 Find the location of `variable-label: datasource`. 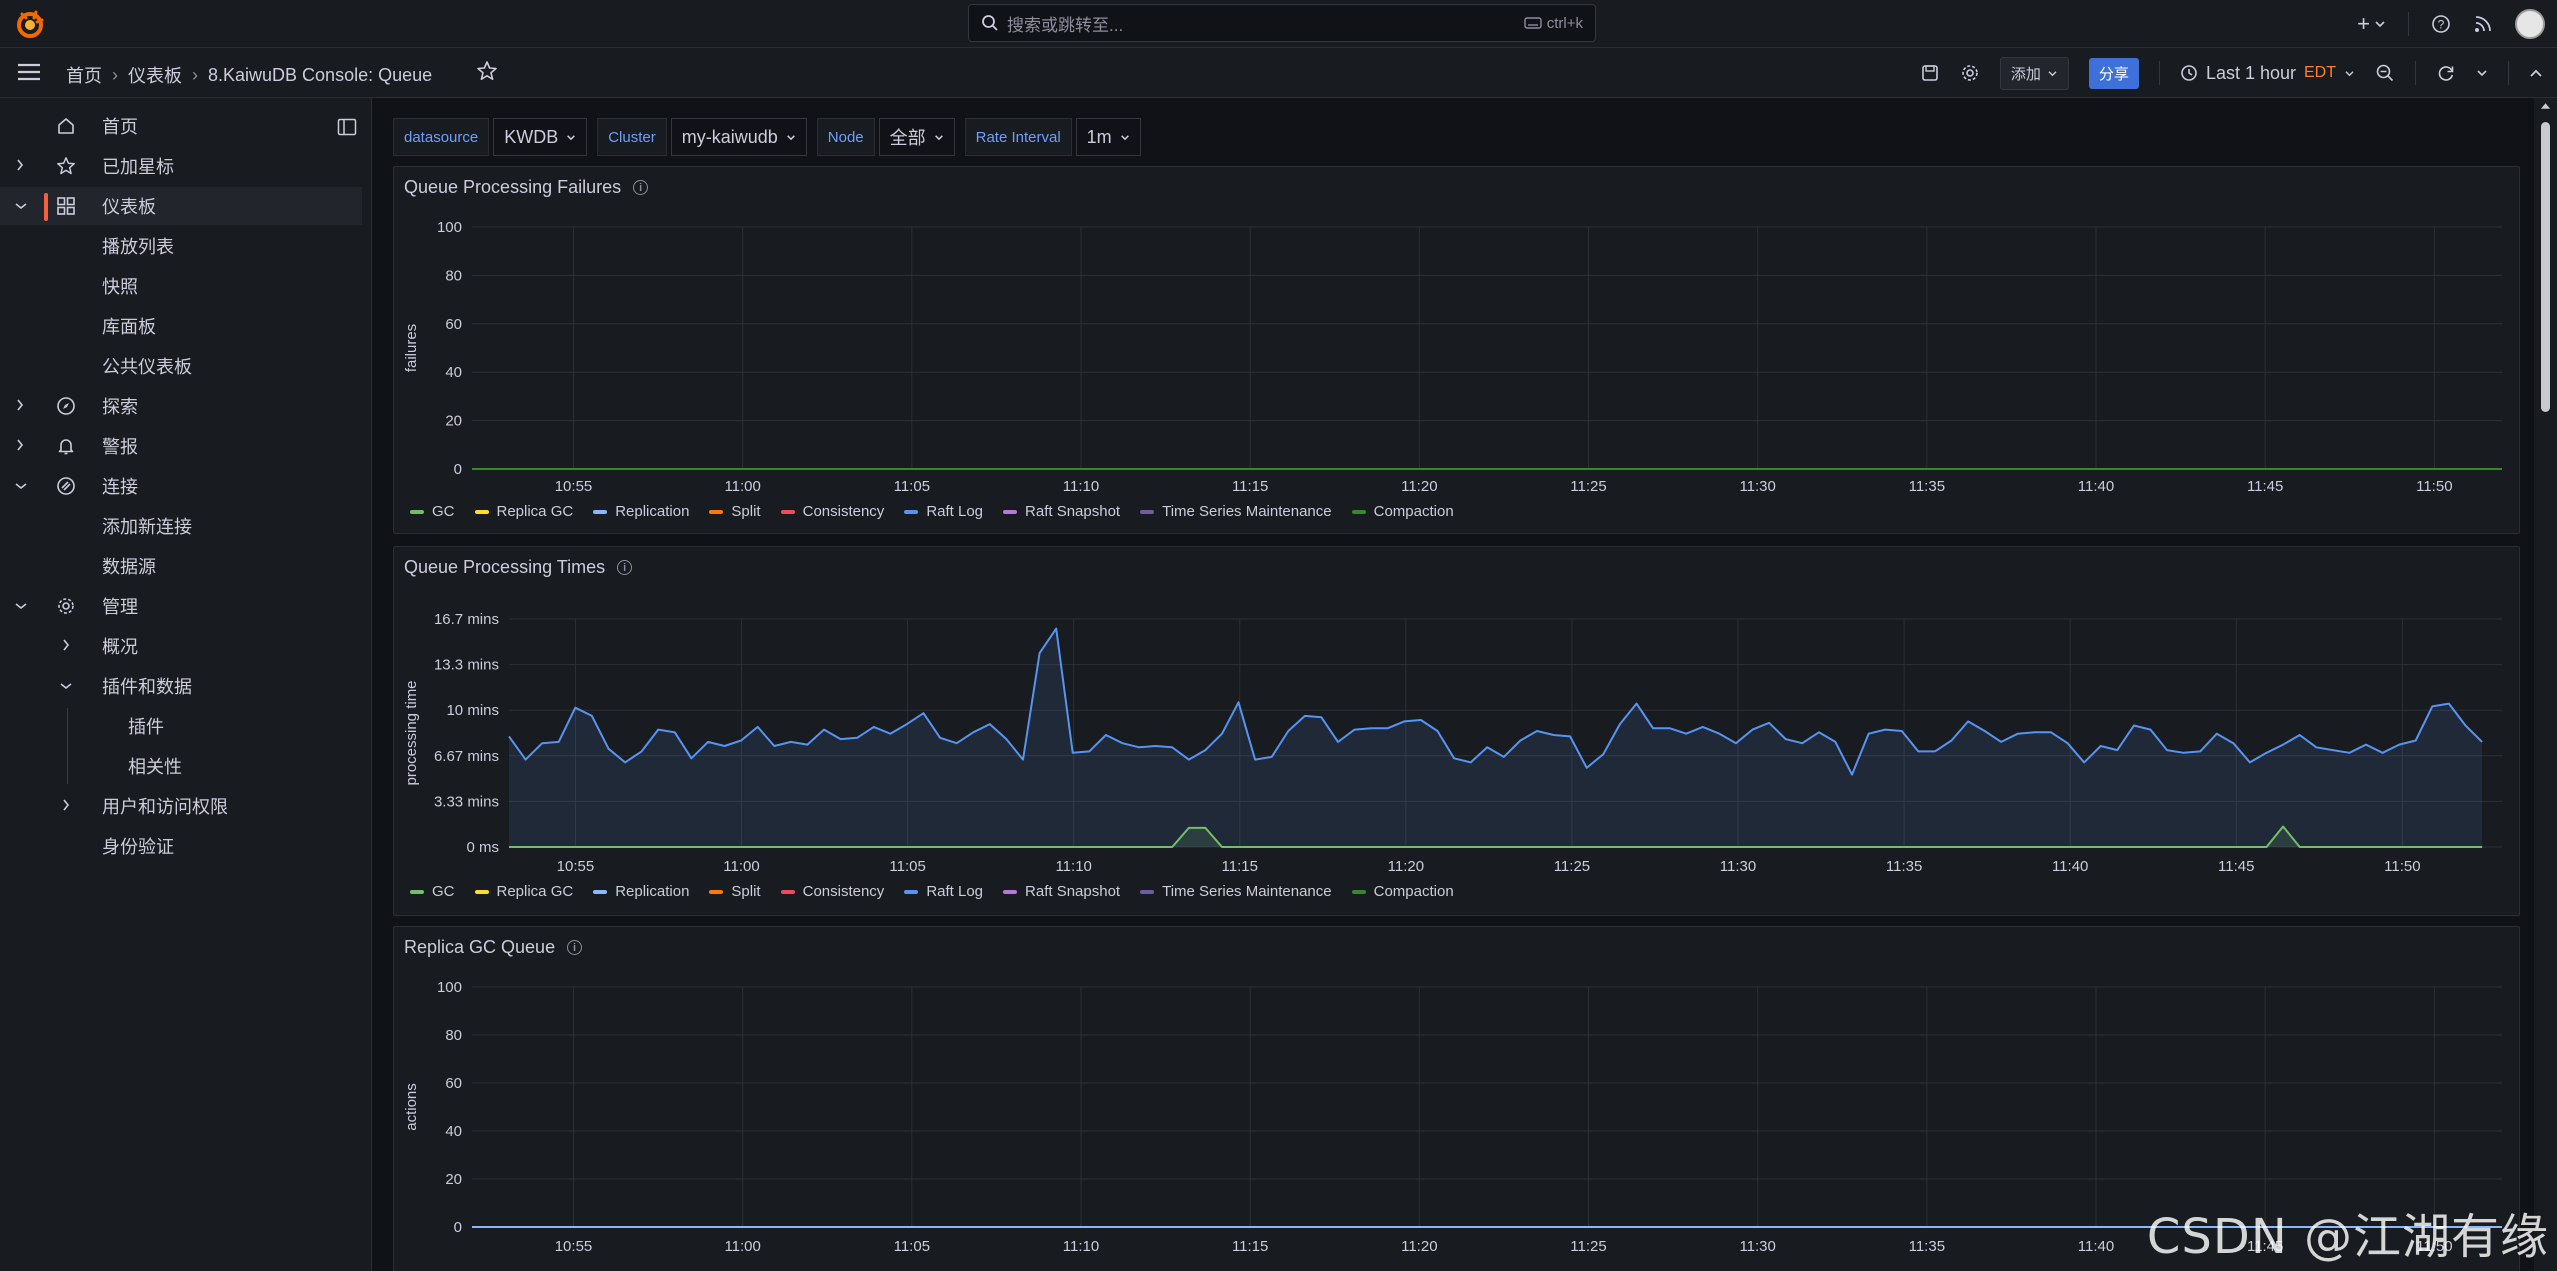

variable-label: datasource is located at coordinates (441, 137).